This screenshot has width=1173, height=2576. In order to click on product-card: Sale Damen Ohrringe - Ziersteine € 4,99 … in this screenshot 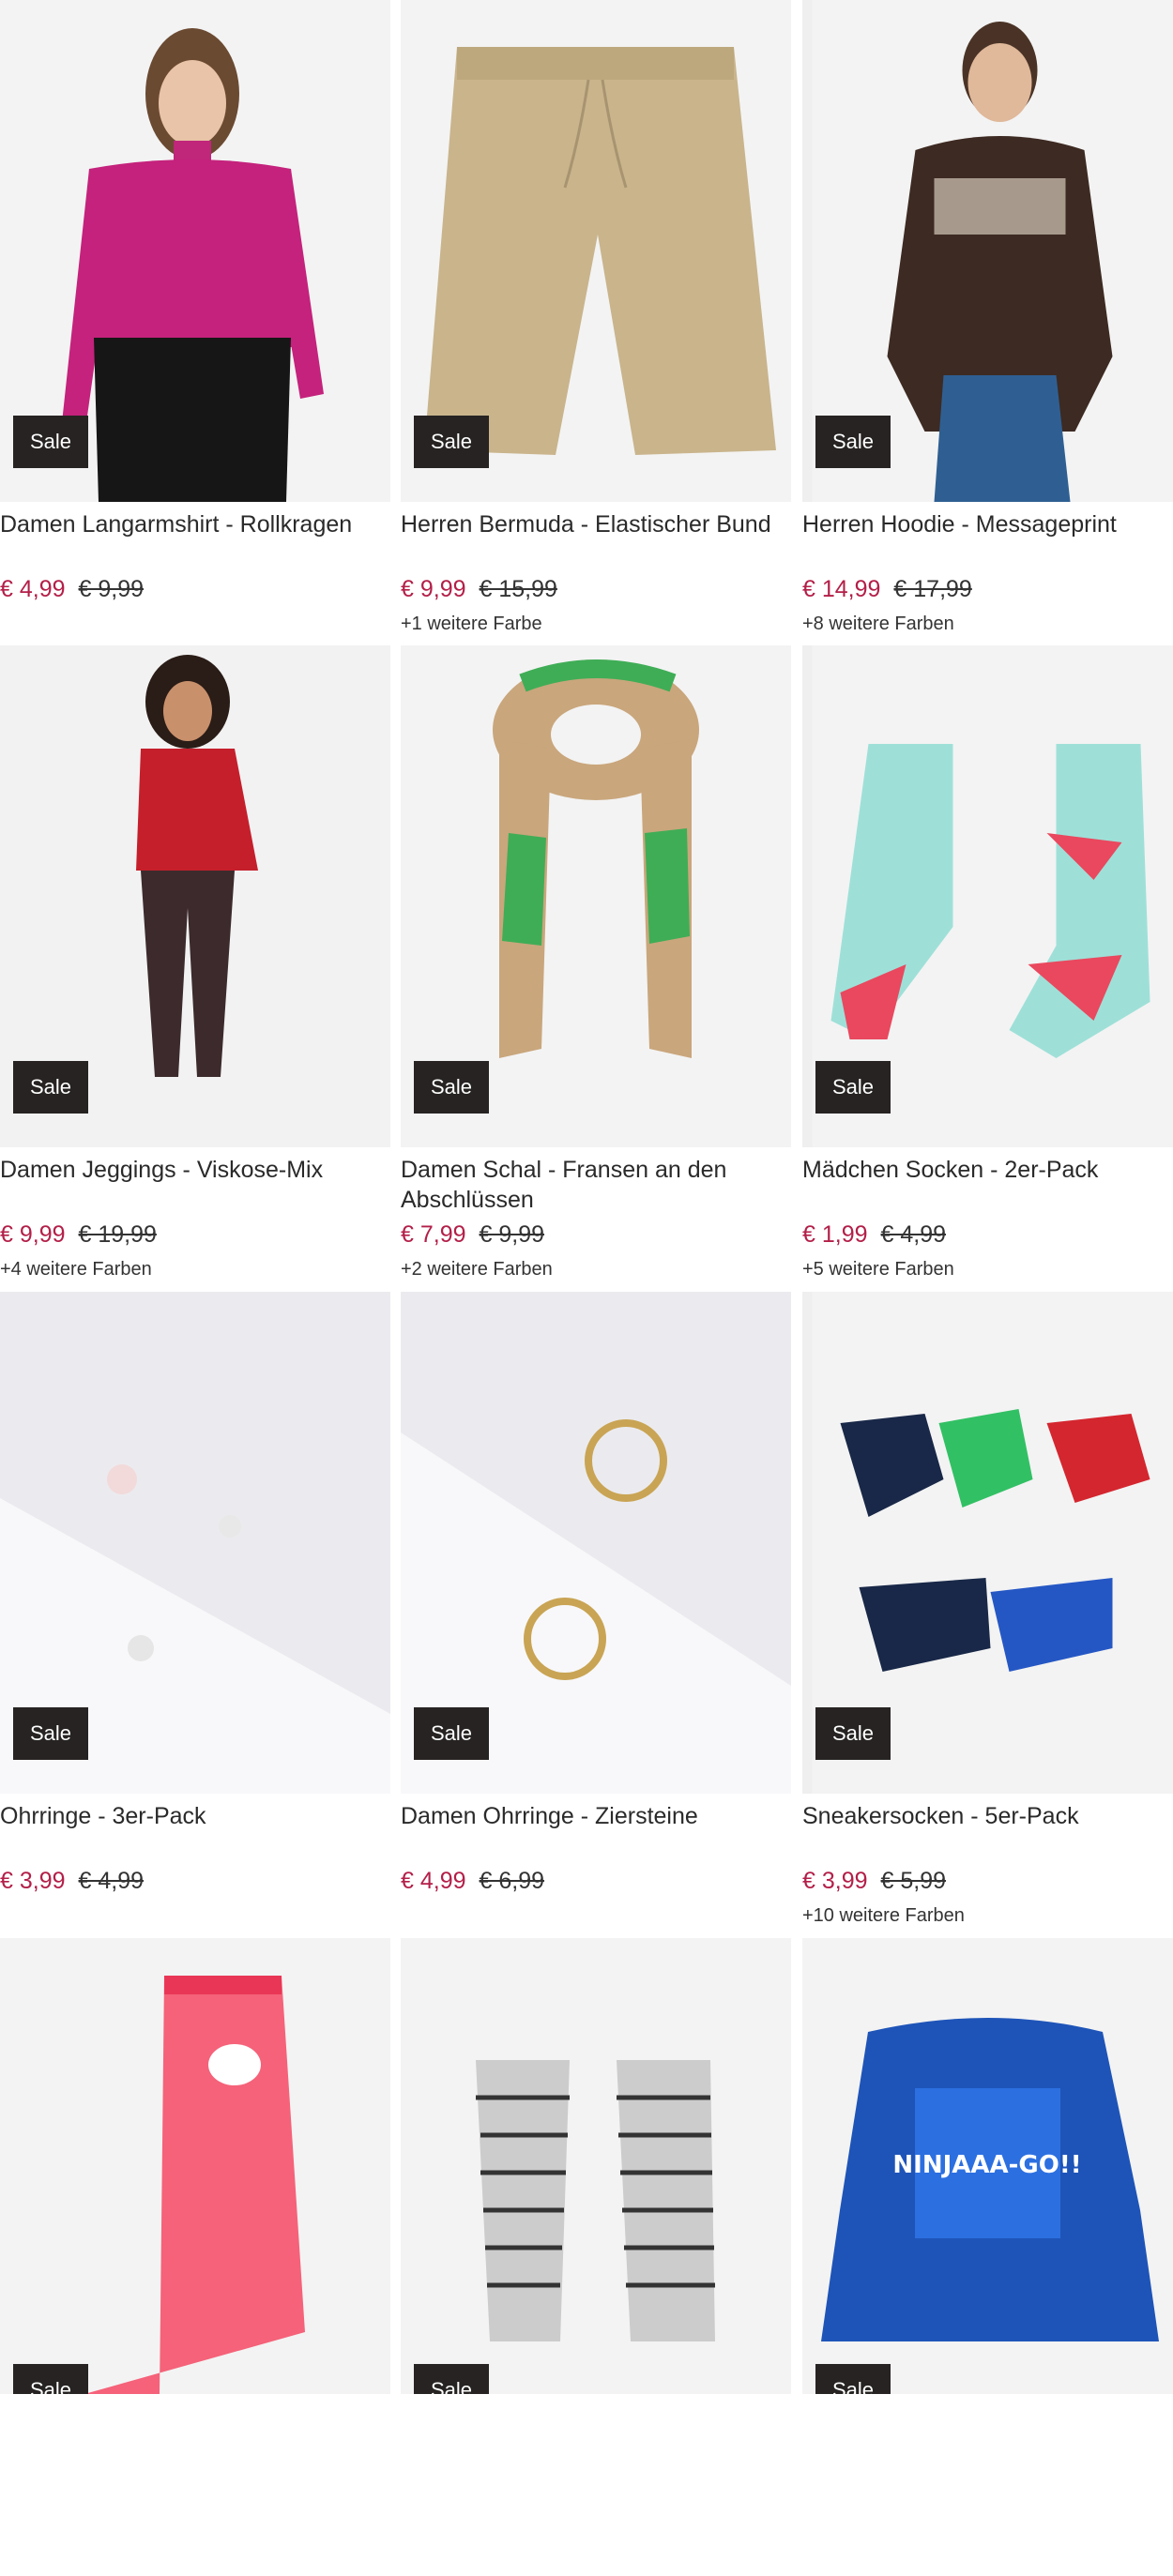, I will do `click(596, 1611)`.